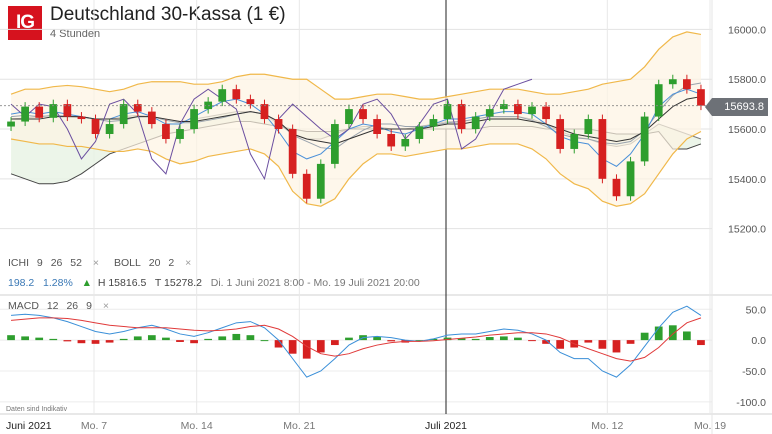  What do you see at coordinates (756, 310) in the screenshot?
I see `macd-tick-label: 50.0` at bounding box center [756, 310].